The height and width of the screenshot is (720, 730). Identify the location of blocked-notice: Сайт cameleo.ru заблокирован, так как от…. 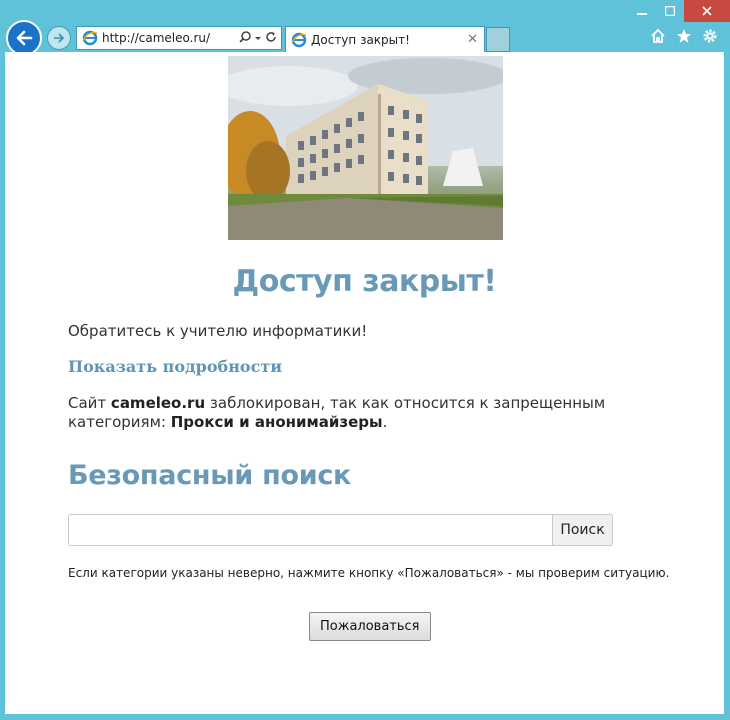
(337, 412).